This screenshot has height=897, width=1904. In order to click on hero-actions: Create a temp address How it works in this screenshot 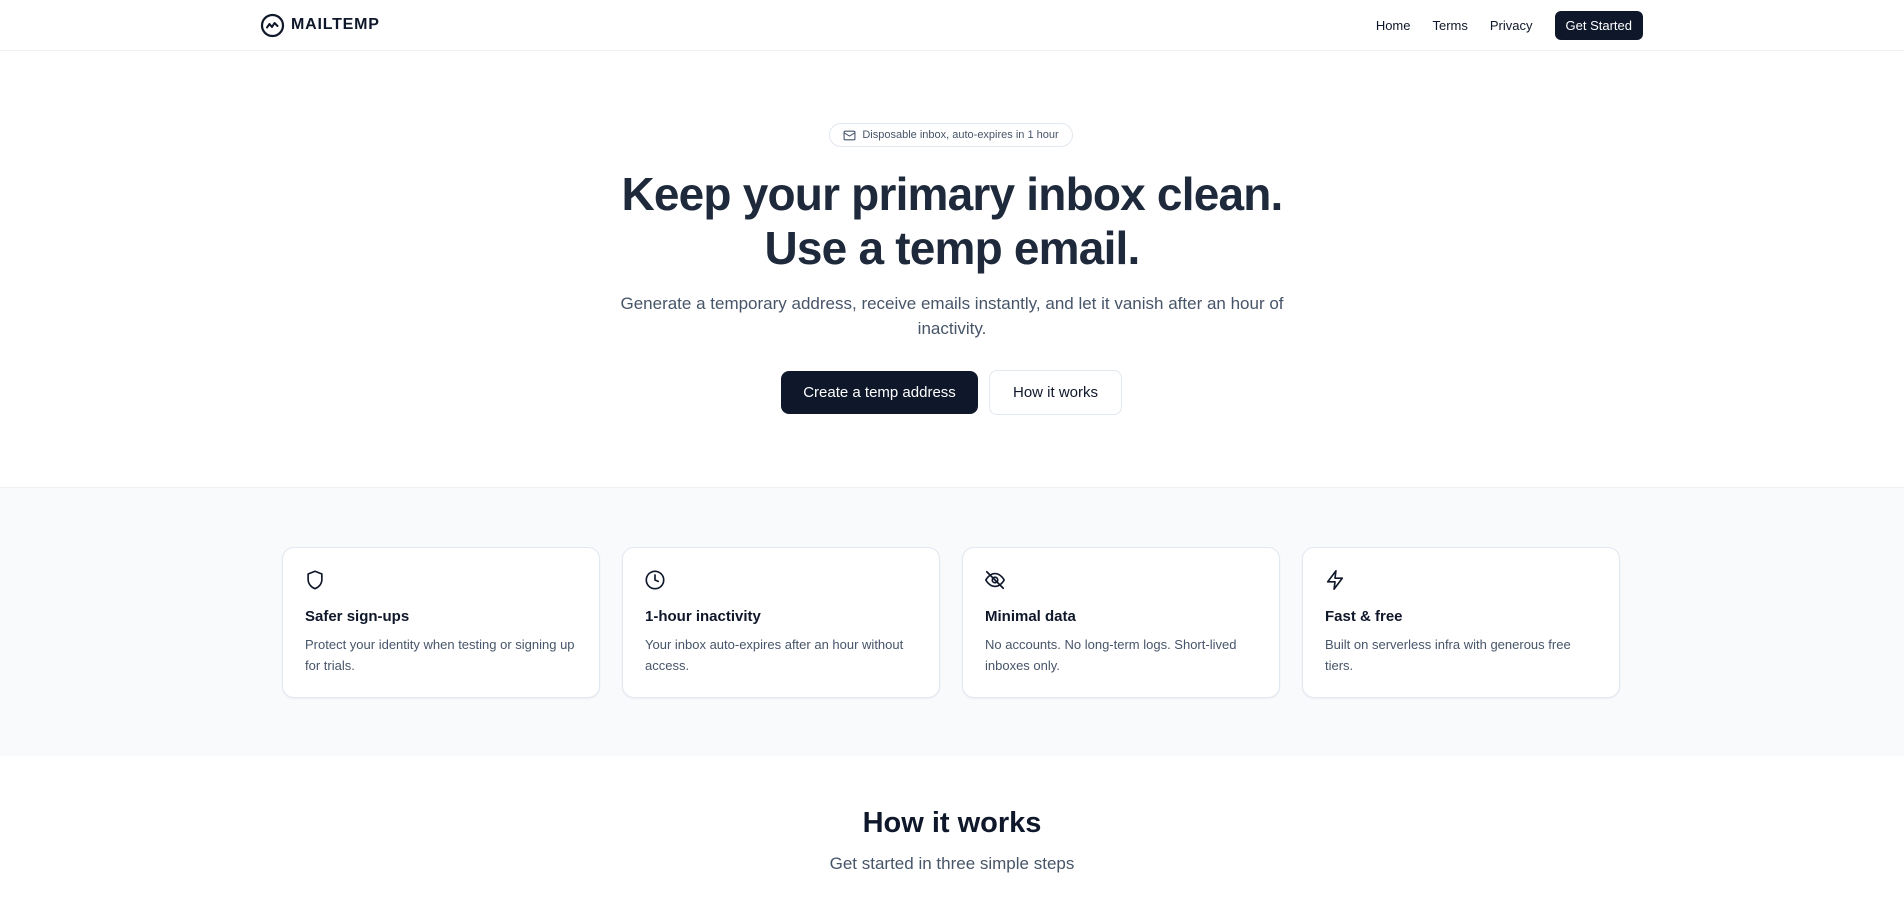, I will do `click(951, 392)`.